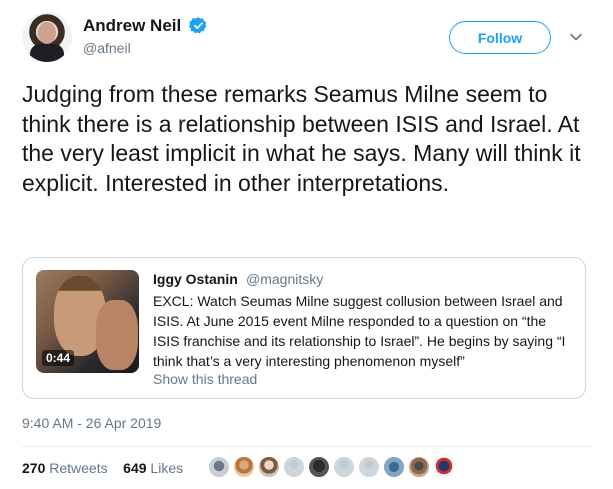 The height and width of the screenshot is (489, 613). What do you see at coordinates (87, 321) in the screenshot?
I see `video-thumbnail: 0:44` at bounding box center [87, 321].